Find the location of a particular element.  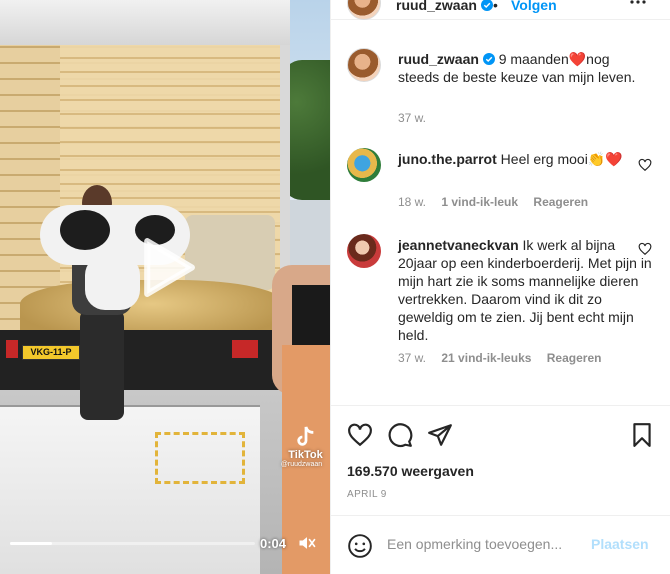

tiktok-logo-icon is located at coordinates (304, 436).